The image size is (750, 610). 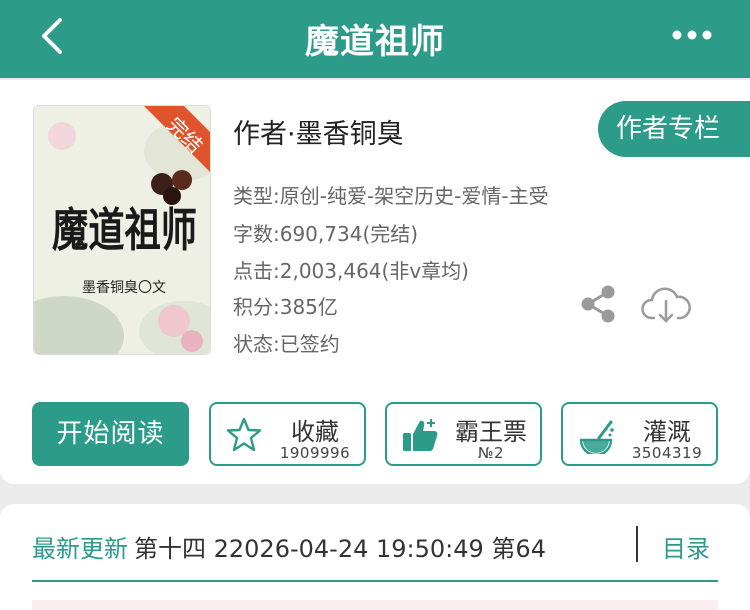 What do you see at coordinates (666, 305) in the screenshot?
I see `cloud-download-icon` at bounding box center [666, 305].